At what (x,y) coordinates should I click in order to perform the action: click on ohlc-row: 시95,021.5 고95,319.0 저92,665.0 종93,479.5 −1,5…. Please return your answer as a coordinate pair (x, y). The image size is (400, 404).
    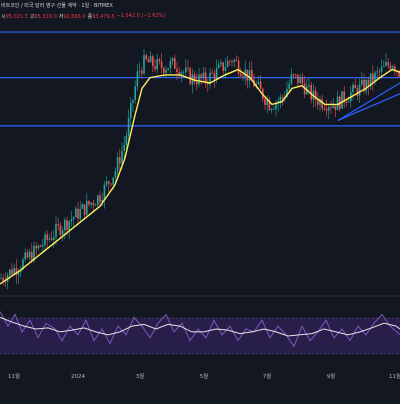
    Looking at the image, I should click on (83, 16).